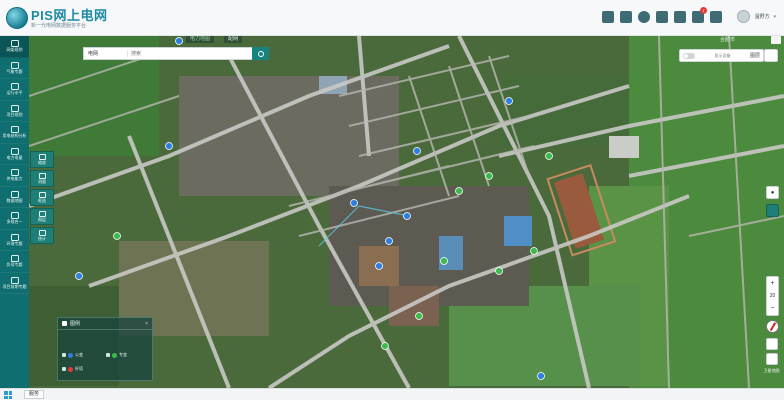  I want to click on legend-item: 杆塔, so click(72, 369).